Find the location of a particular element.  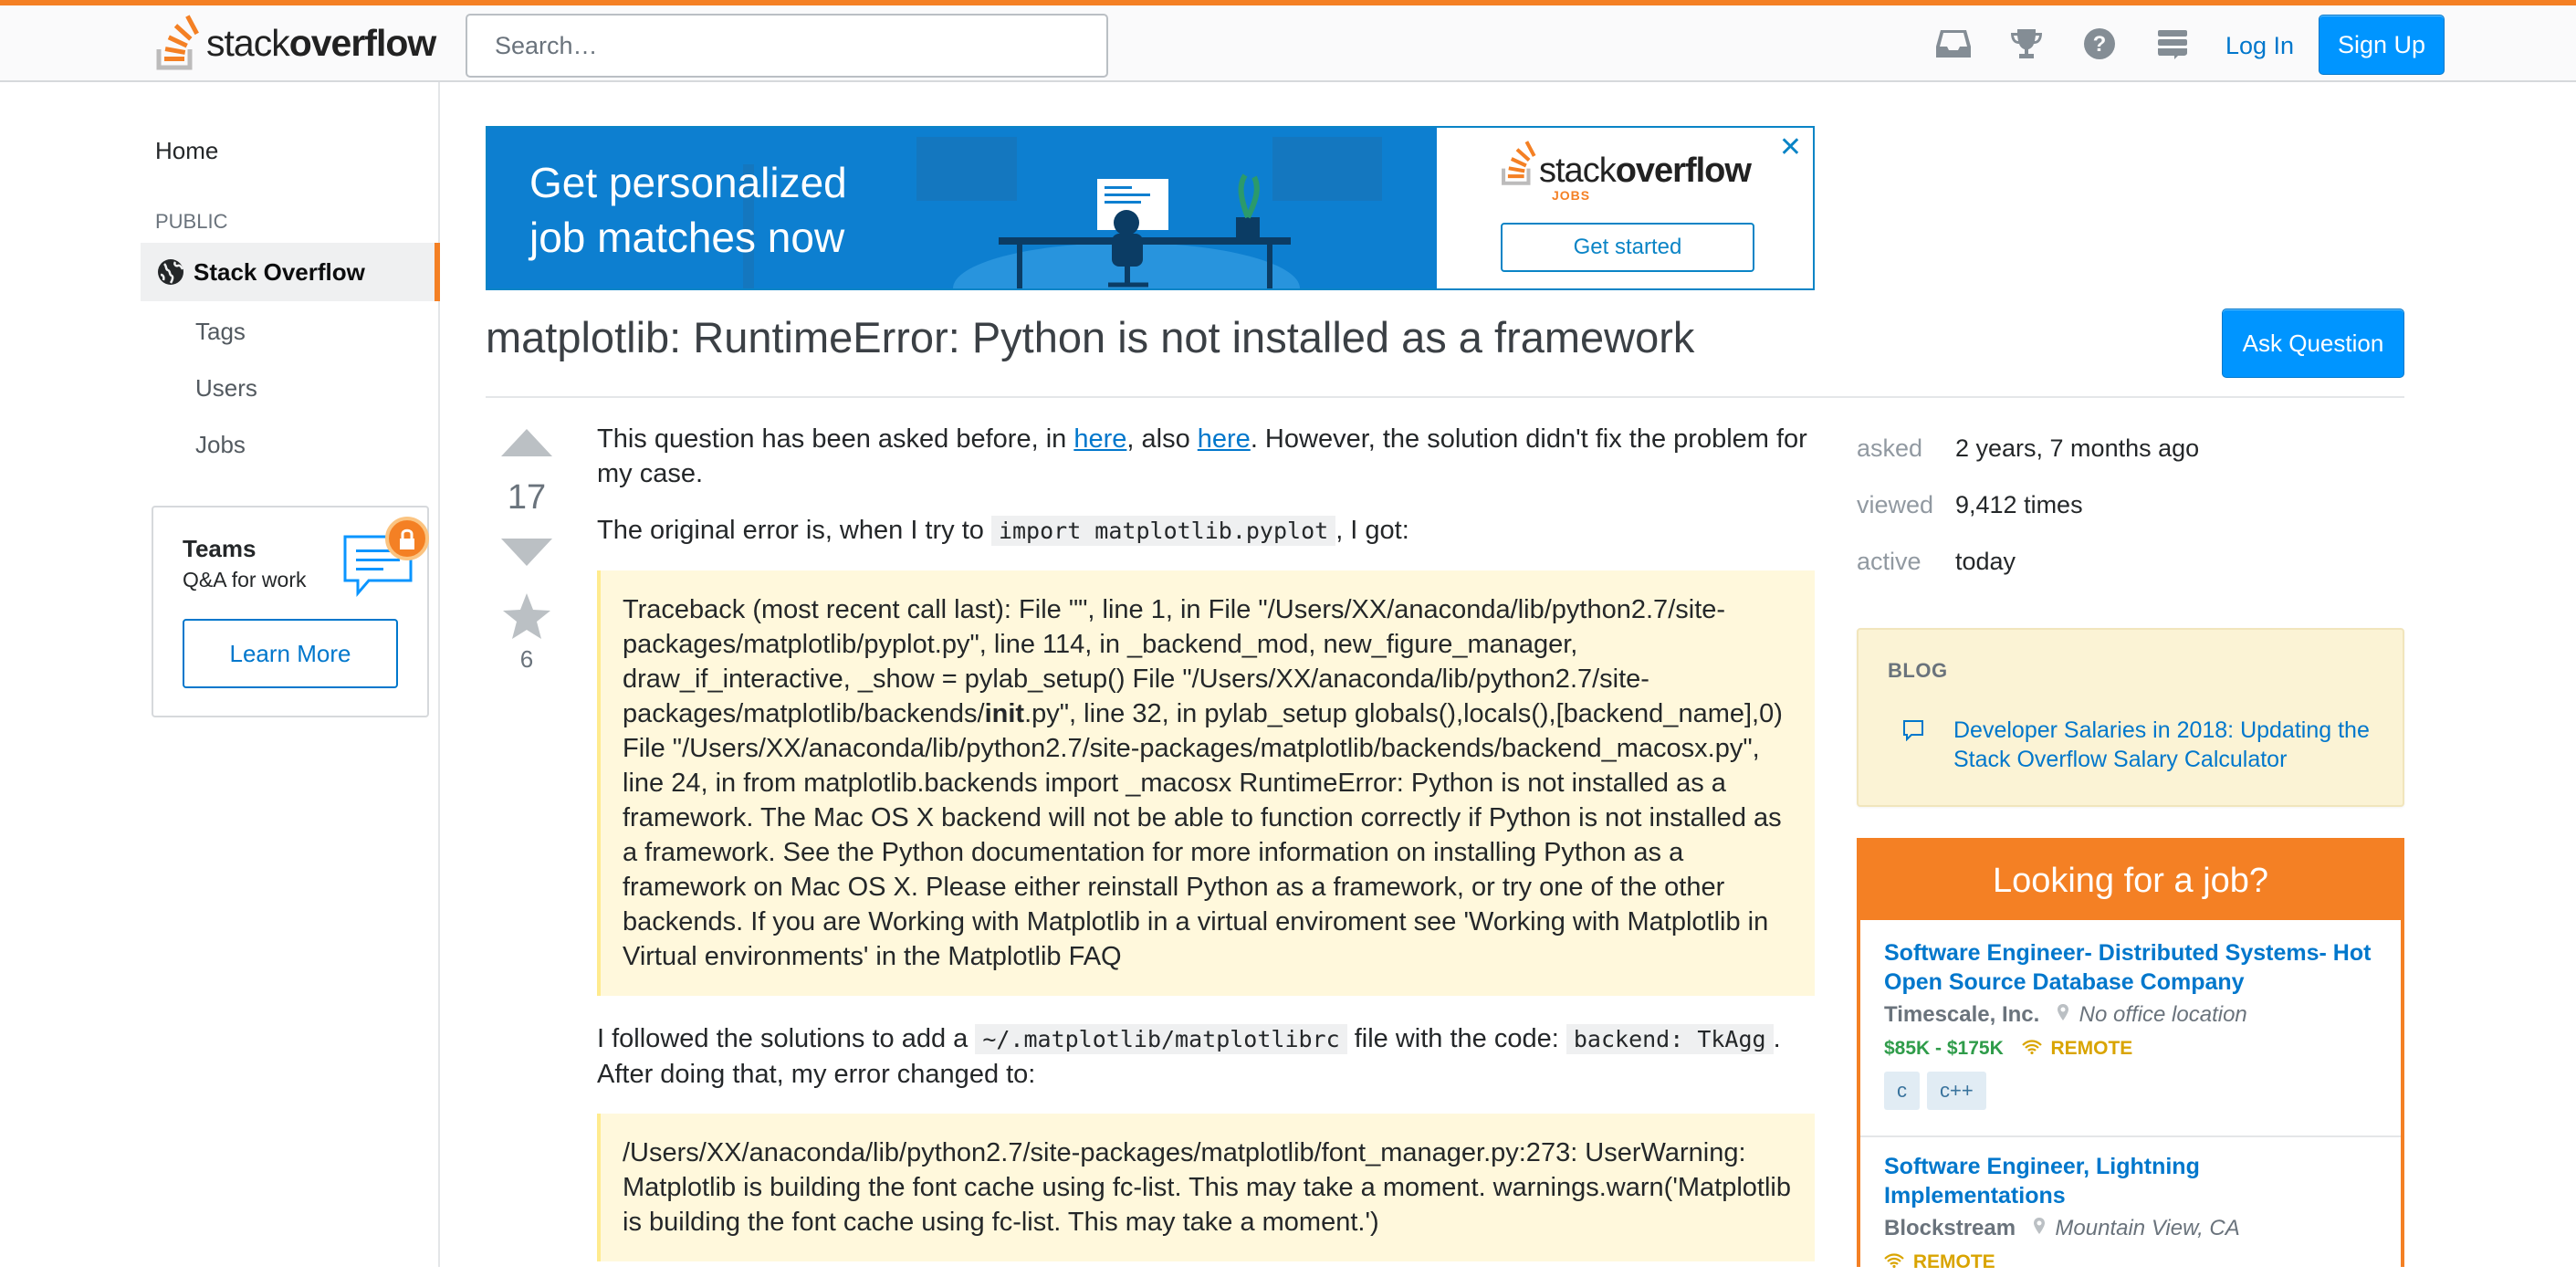

inline-code: backend: TkAgg is located at coordinates (1669, 1039).